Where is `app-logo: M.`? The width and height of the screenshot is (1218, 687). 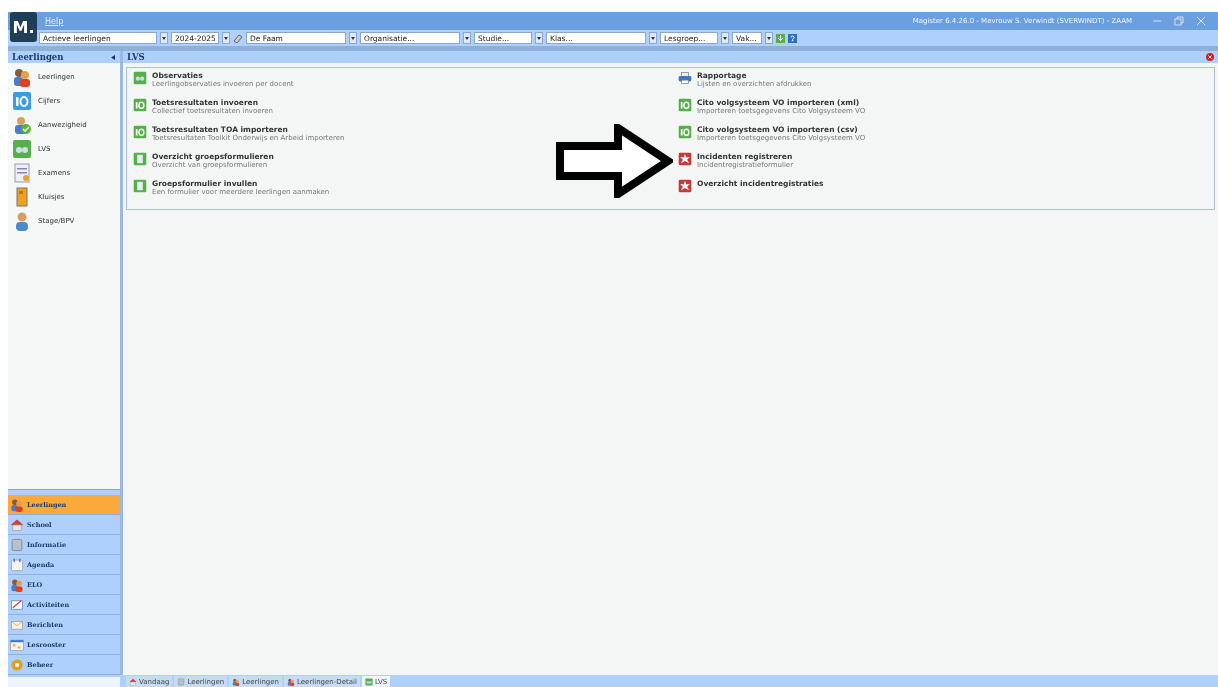 app-logo: M. is located at coordinates (23, 27).